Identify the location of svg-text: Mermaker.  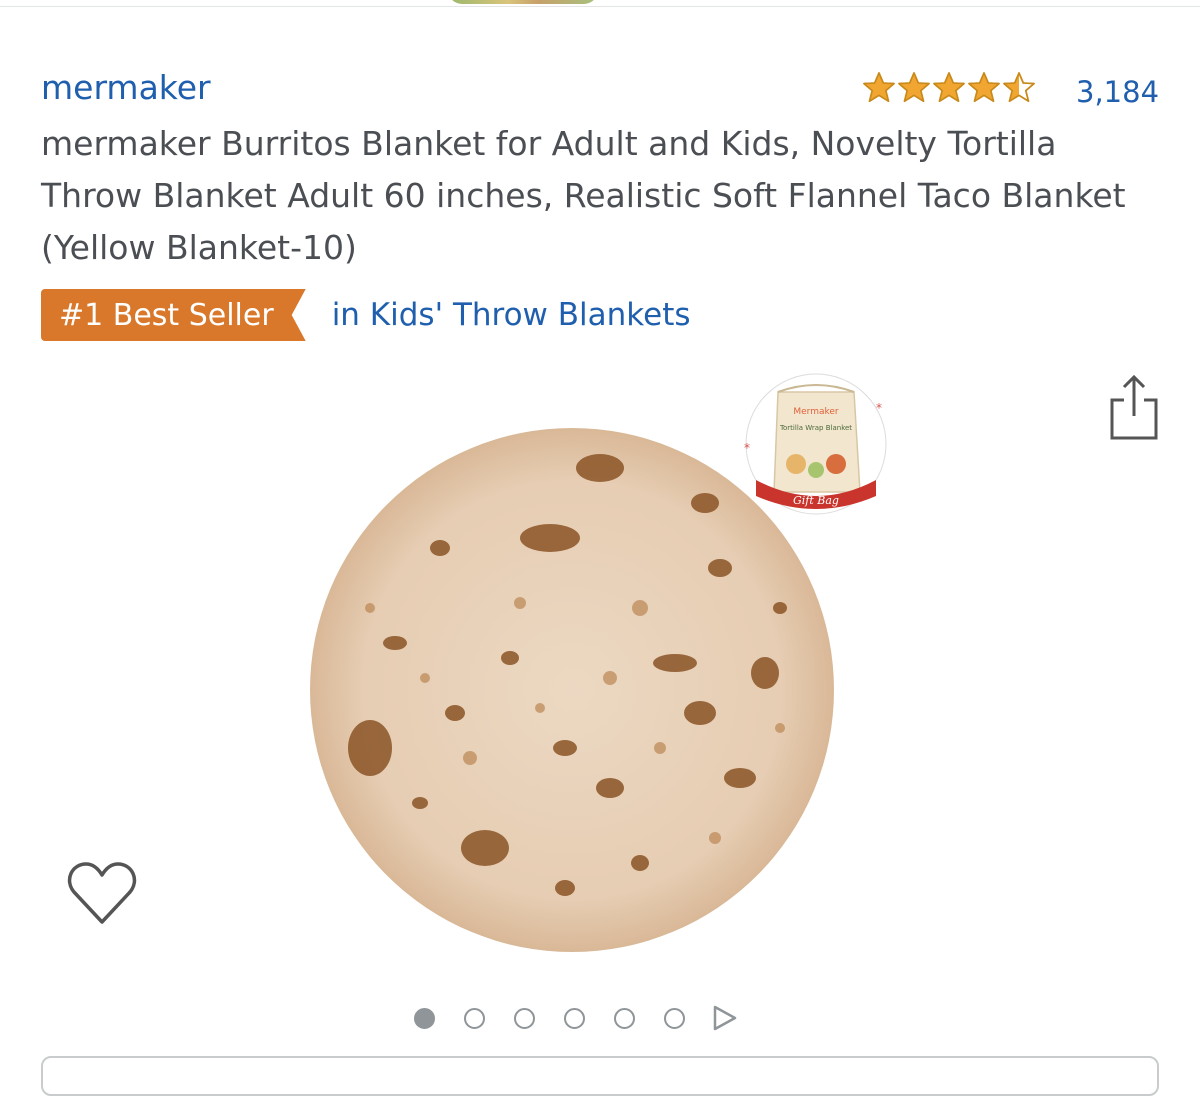
(816, 412).